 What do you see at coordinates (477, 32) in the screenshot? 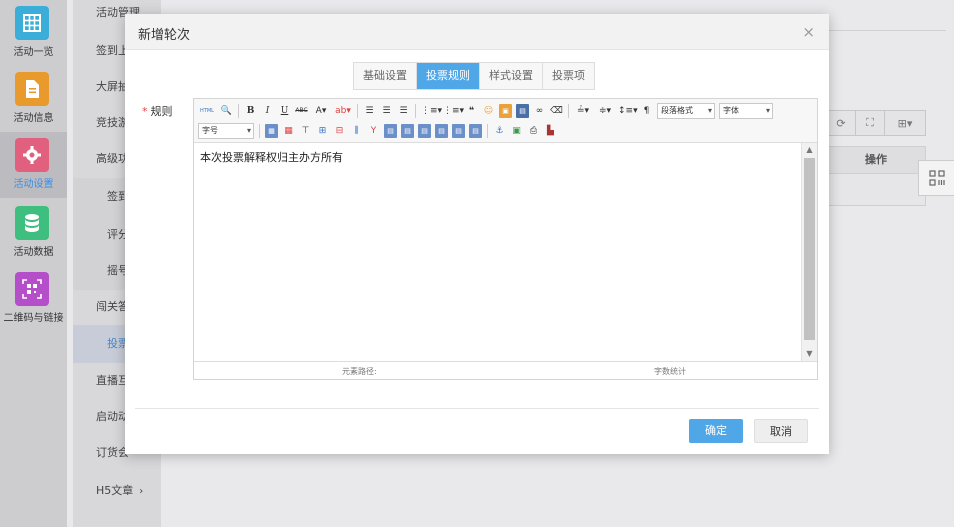
I see `dialog-header: 新增轮次 ×` at bounding box center [477, 32].